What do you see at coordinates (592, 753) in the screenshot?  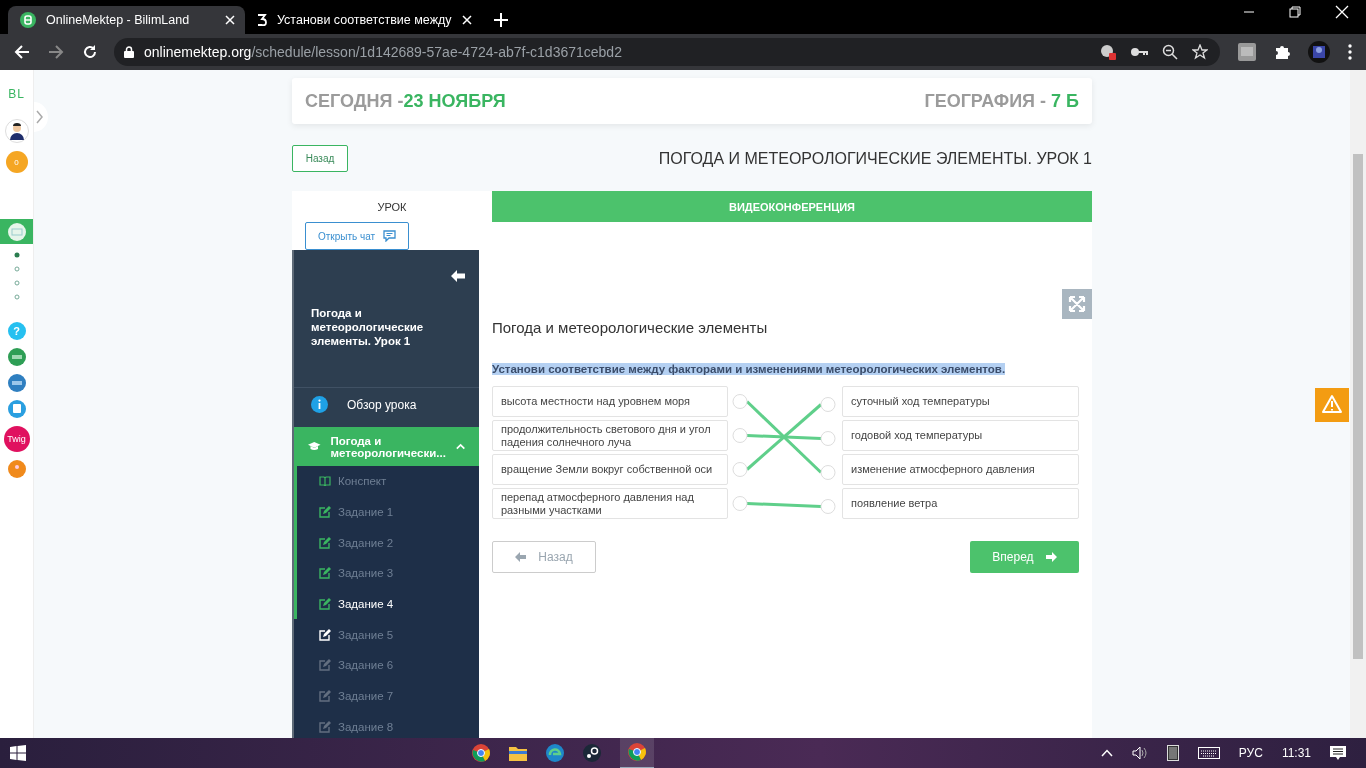 I see `steam-icon` at bounding box center [592, 753].